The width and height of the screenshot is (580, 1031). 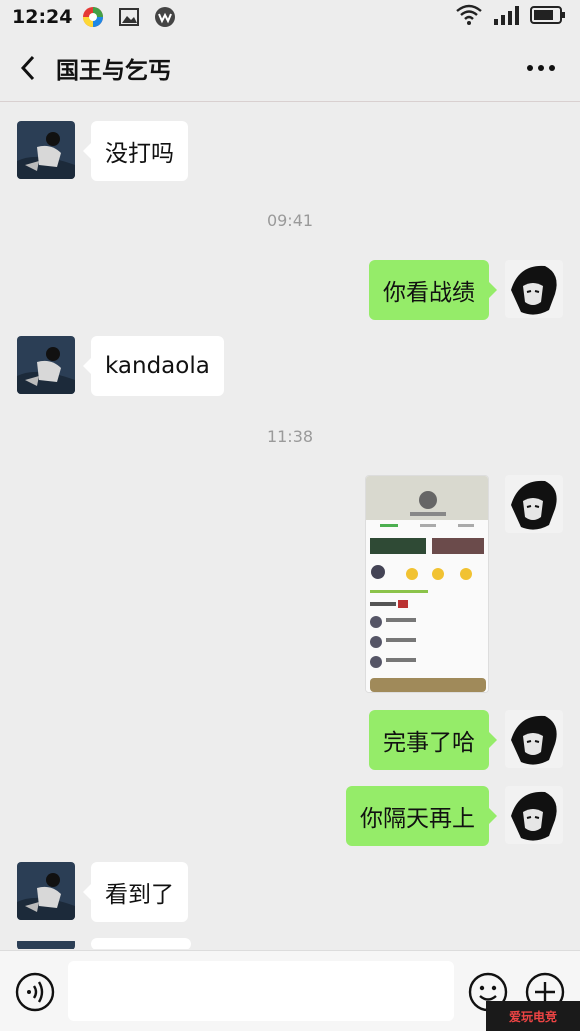 I want to click on status-time: 12:24, so click(x=42, y=17).